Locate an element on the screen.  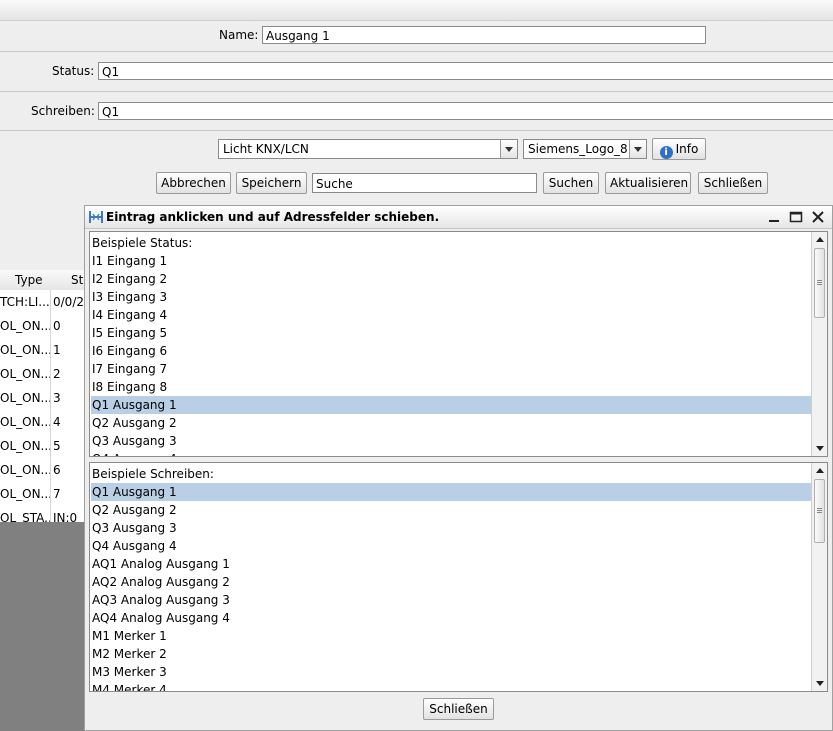
cancel-button: Abbrechen is located at coordinates (193, 183).